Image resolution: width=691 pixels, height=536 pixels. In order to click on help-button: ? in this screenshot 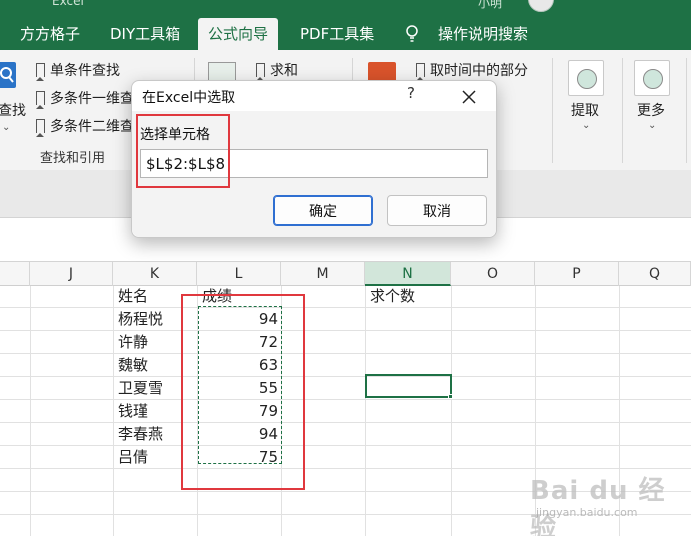, I will do `click(411, 93)`.